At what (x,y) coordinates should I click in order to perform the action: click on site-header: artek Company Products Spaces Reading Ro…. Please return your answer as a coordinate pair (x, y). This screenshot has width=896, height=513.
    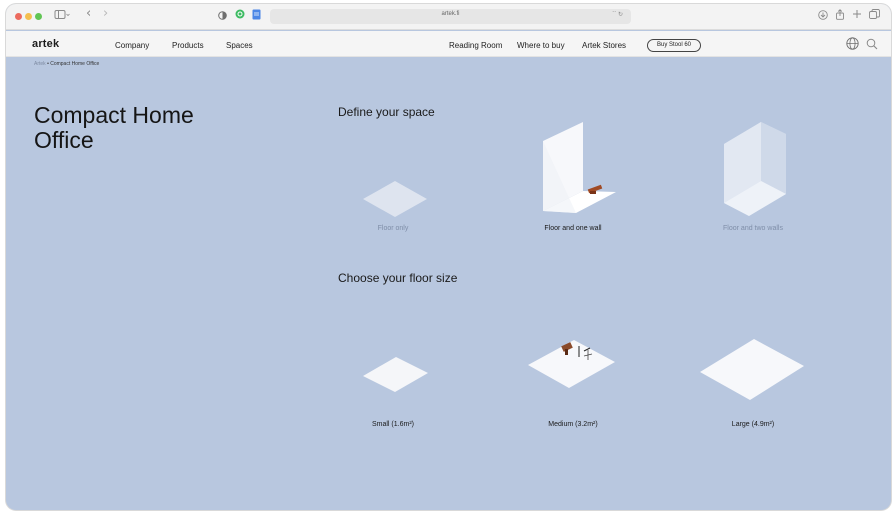
    Looking at the image, I should click on (448, 44).